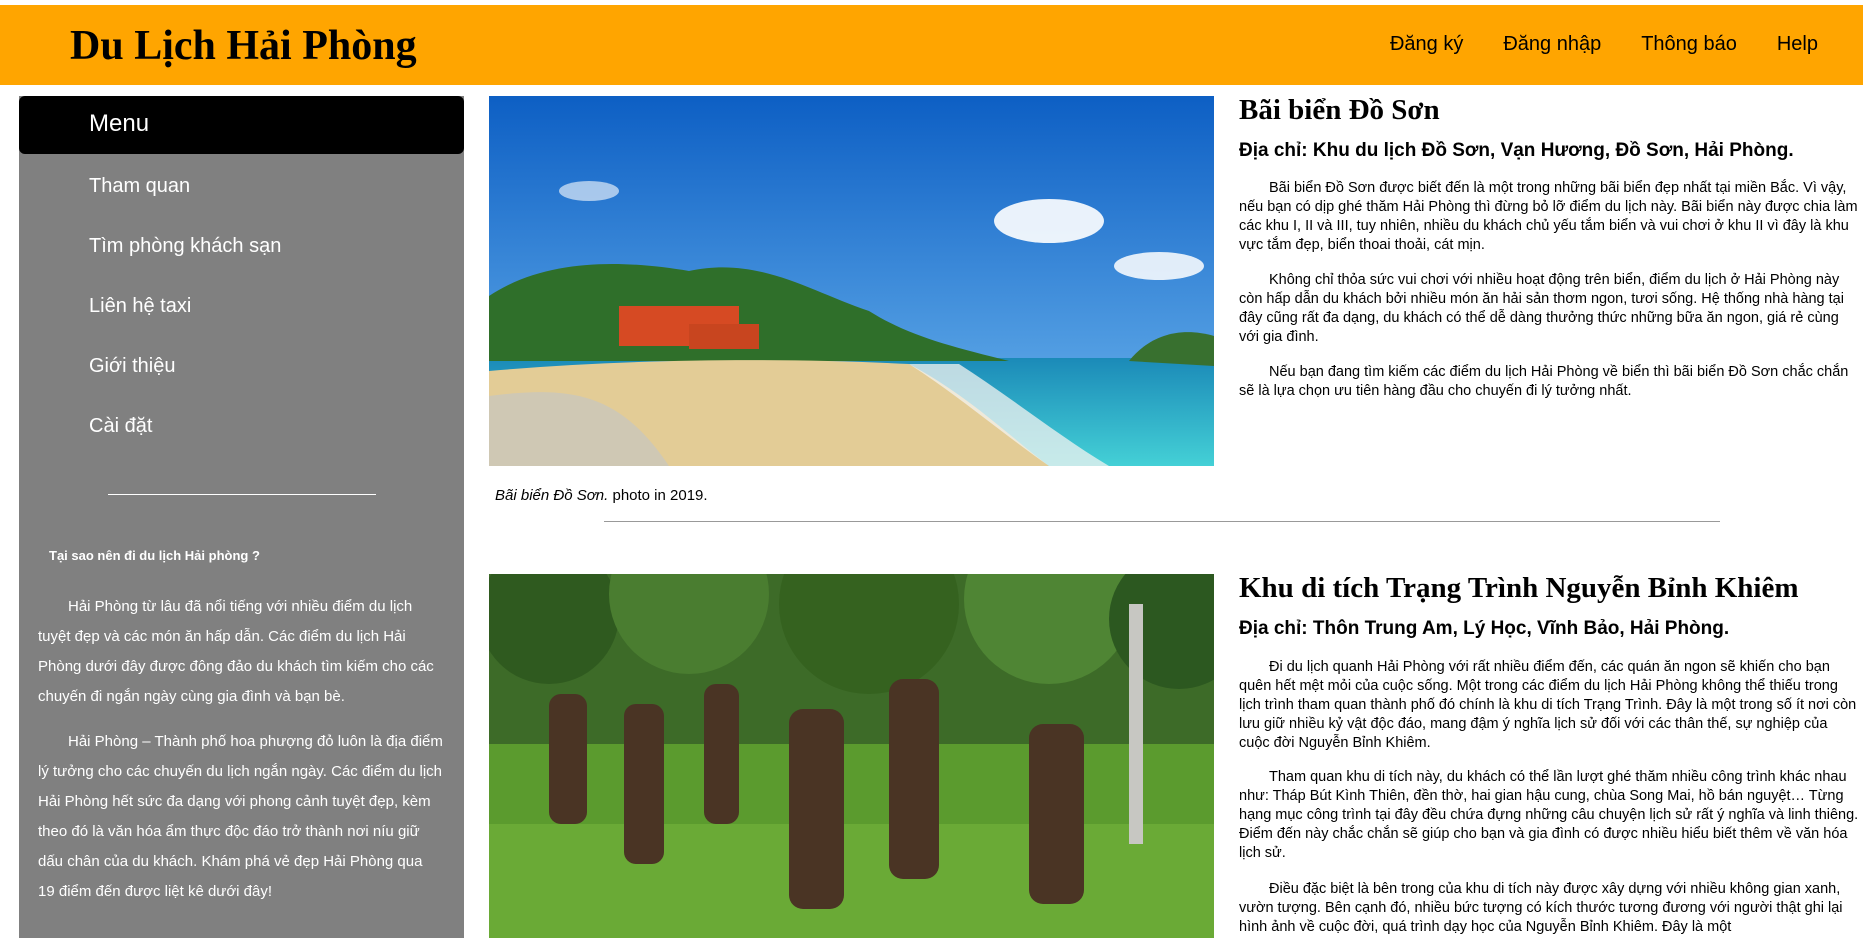 The width and height of the screenshot is (1863, 938). I want to click on article-title: Bãi biển Đồ Sơn, so click(1339, 110).